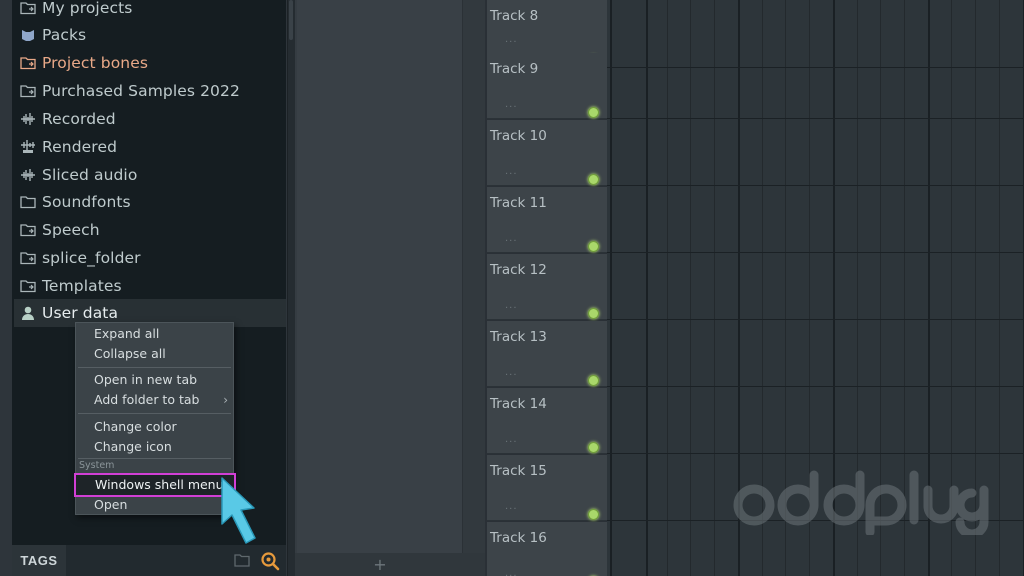  Describe the element at coordinates (39, 560) in the screenshot. I see `tags-button: TAGS` at that location.